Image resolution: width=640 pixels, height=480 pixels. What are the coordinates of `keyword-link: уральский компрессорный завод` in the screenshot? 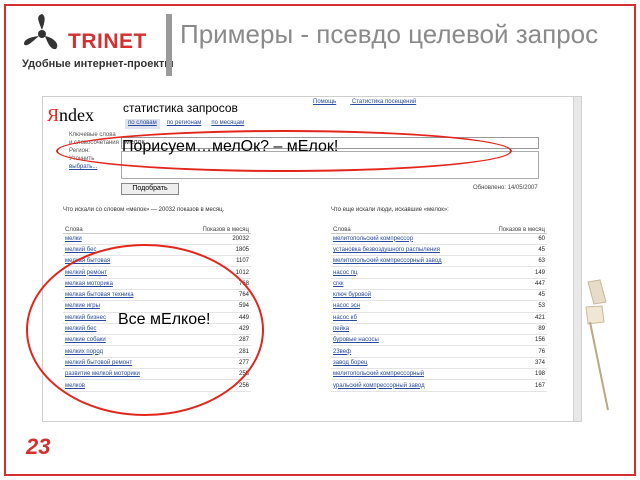 It's located at (406, 385).